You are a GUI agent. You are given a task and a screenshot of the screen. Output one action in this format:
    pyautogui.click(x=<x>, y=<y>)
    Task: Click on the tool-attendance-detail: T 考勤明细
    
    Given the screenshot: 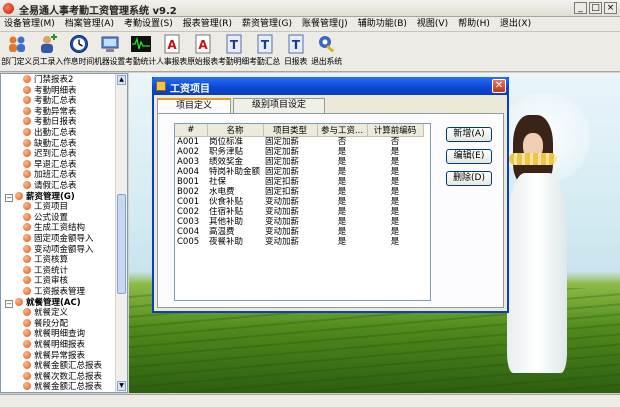 What is the action you would take?
    pyautogui.click(x=233, y=51)
    